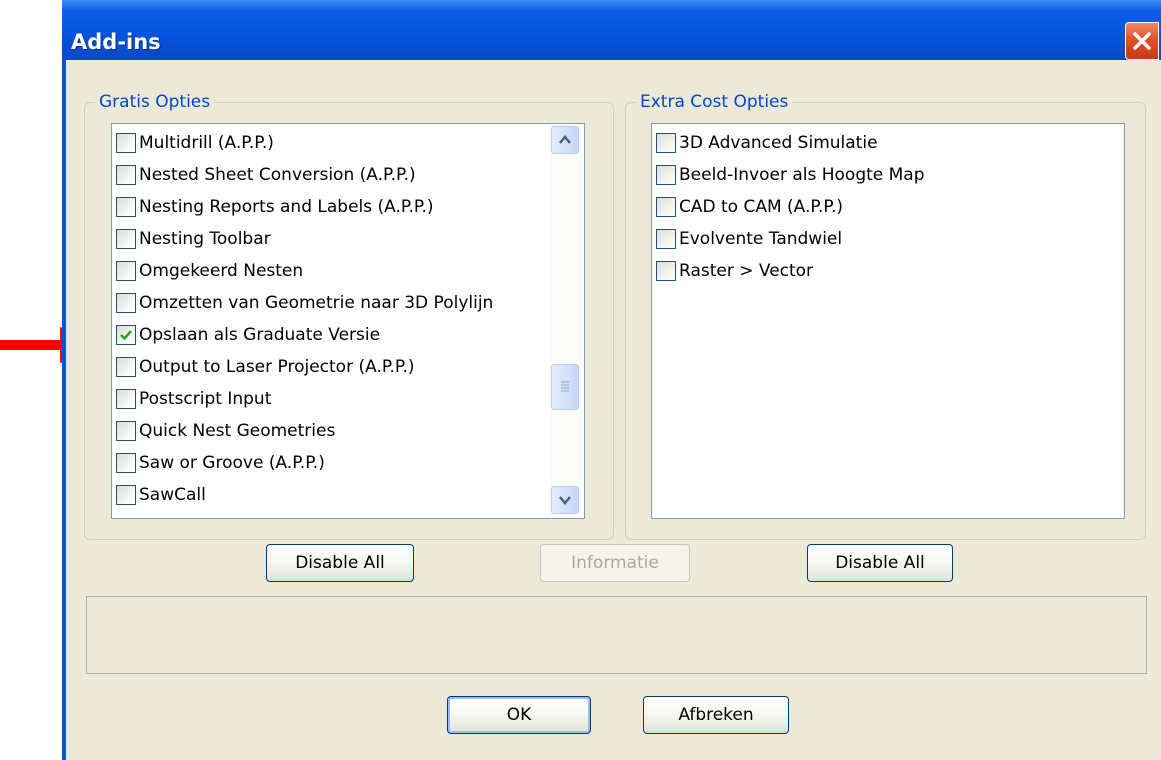  I want to click on free-option-item: Opslaan als Graduate Versie, so click(248, 334).